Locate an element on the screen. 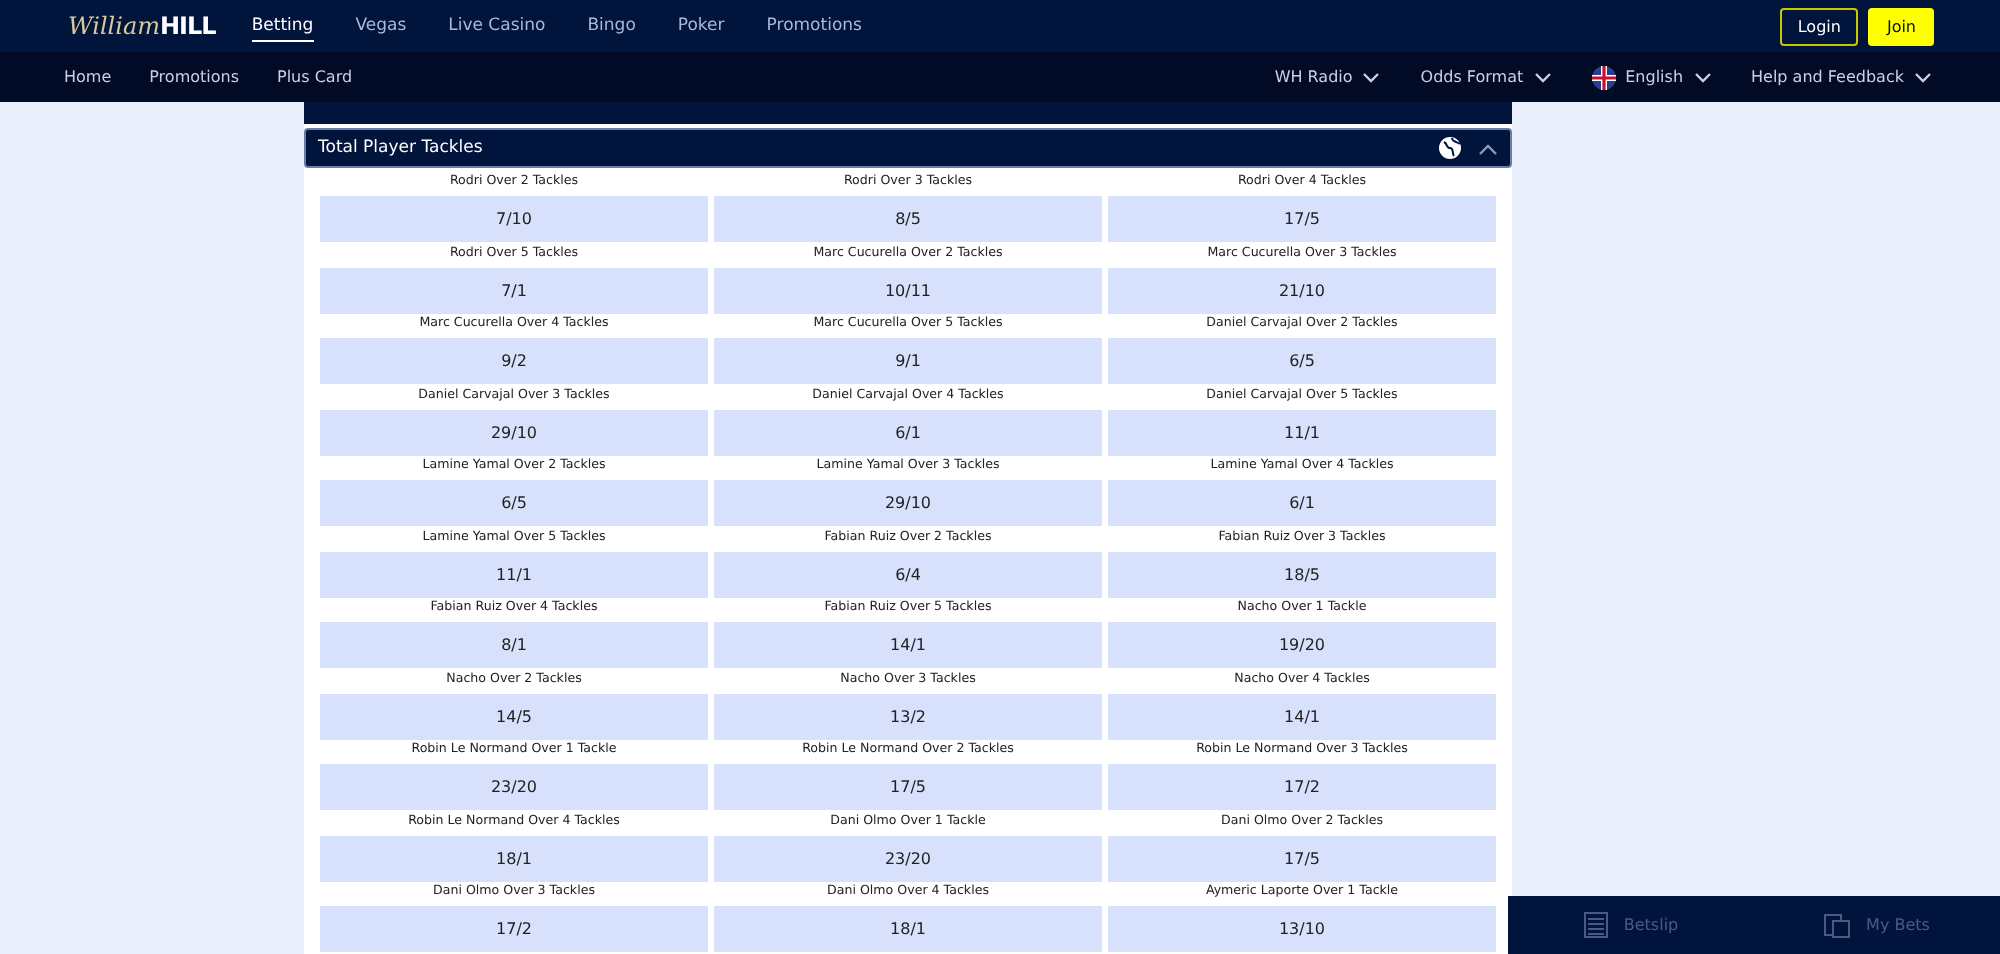  market-header: Total Player Tackles is located at coordinates (908, 148).